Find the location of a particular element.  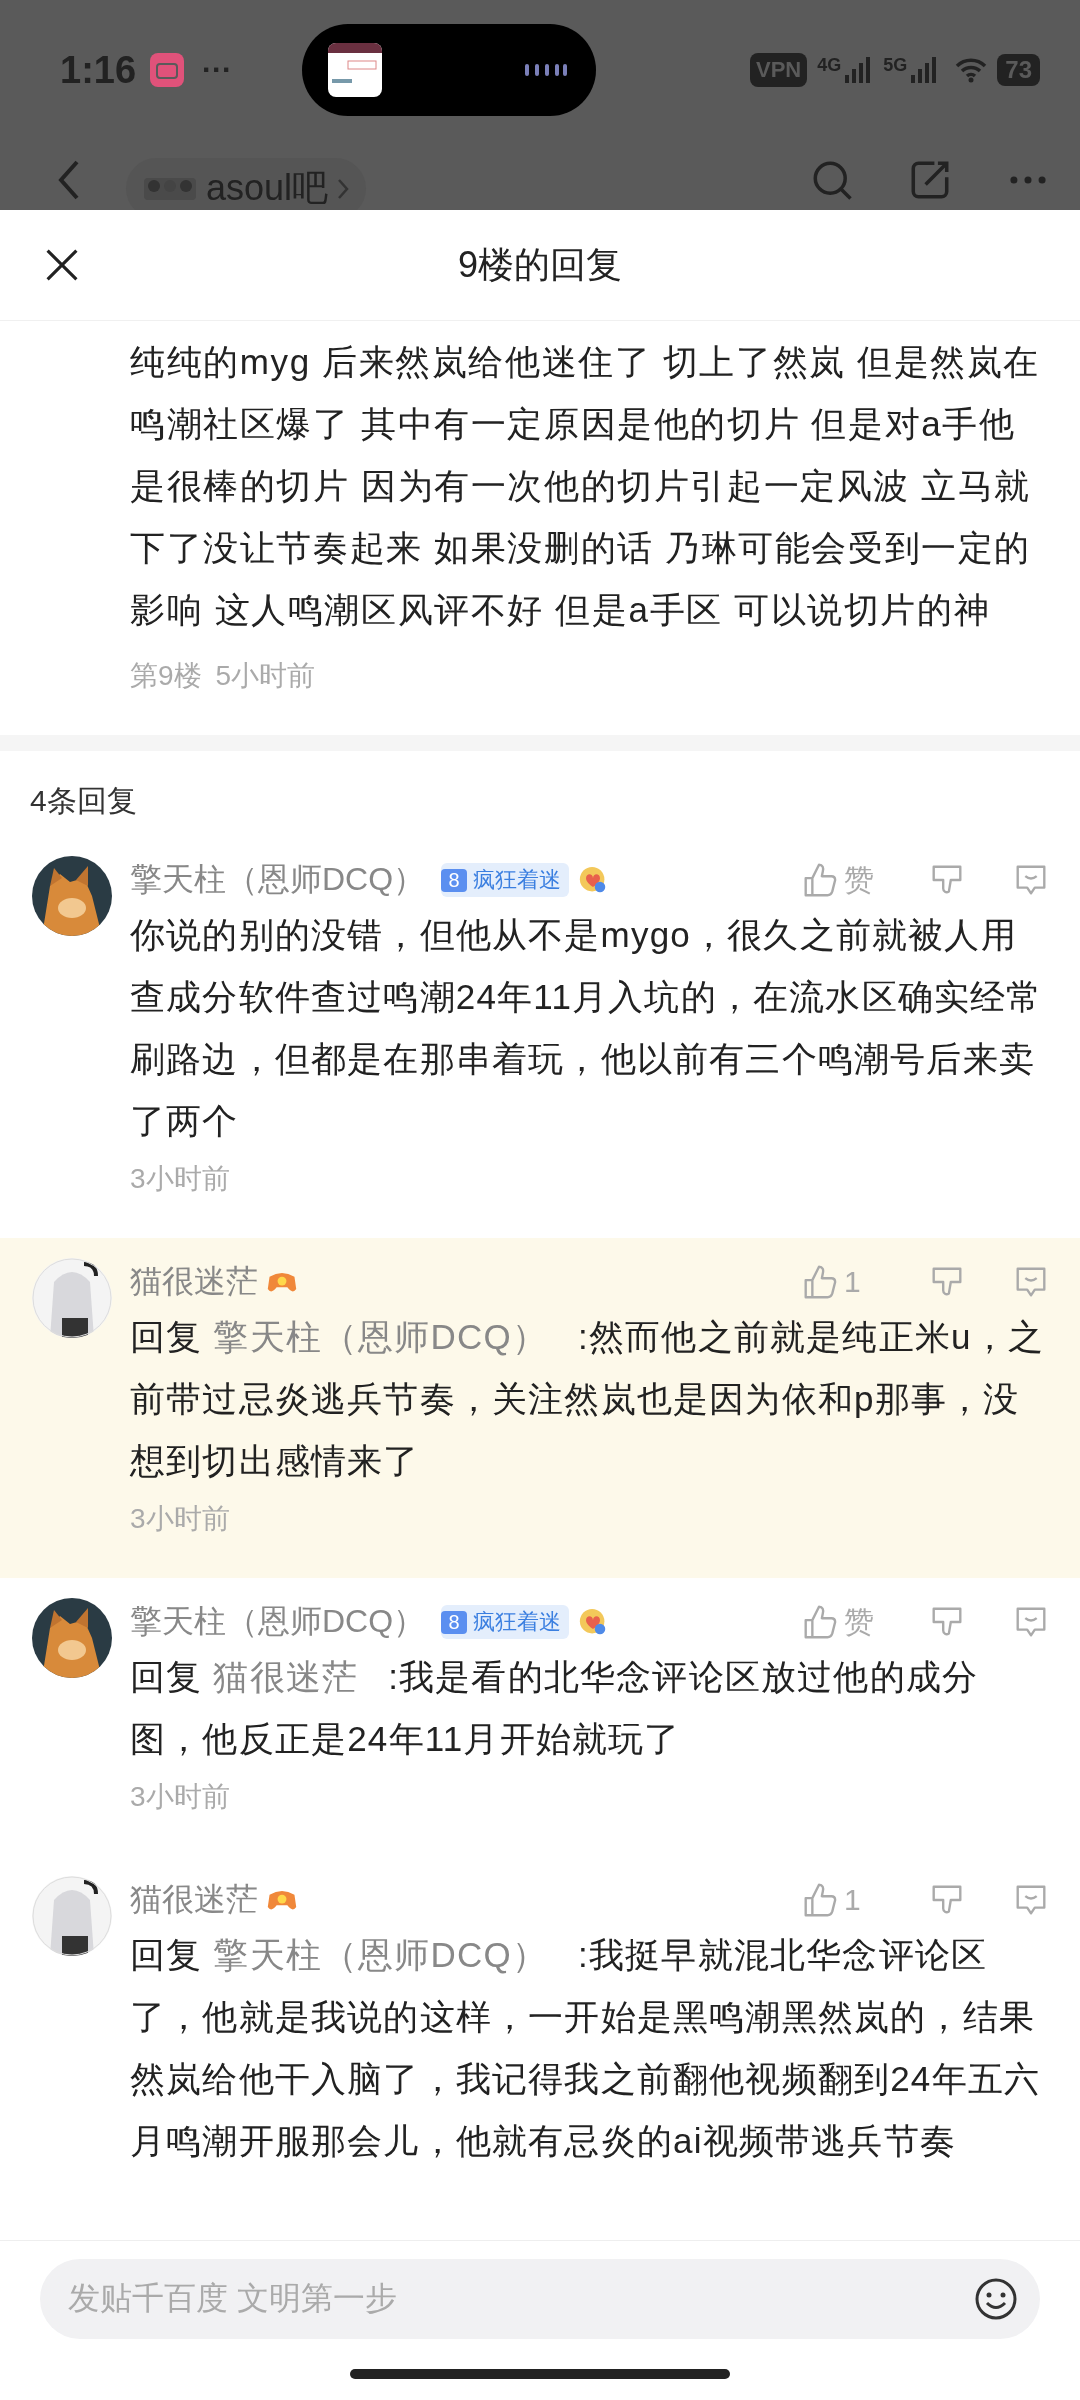

status-time: 1:16 is located at coordinates (98, 70).